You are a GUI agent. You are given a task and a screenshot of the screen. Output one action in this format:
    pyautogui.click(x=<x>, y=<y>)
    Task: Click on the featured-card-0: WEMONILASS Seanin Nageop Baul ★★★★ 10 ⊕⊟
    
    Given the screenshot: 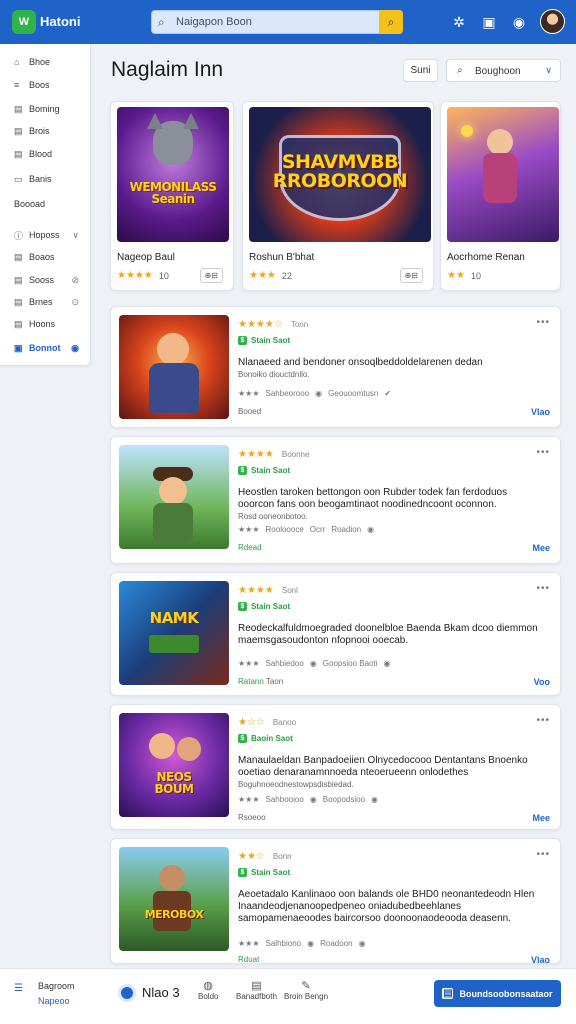 What is the action you would take?
    pyautogui.click(x=172, y=196)
    